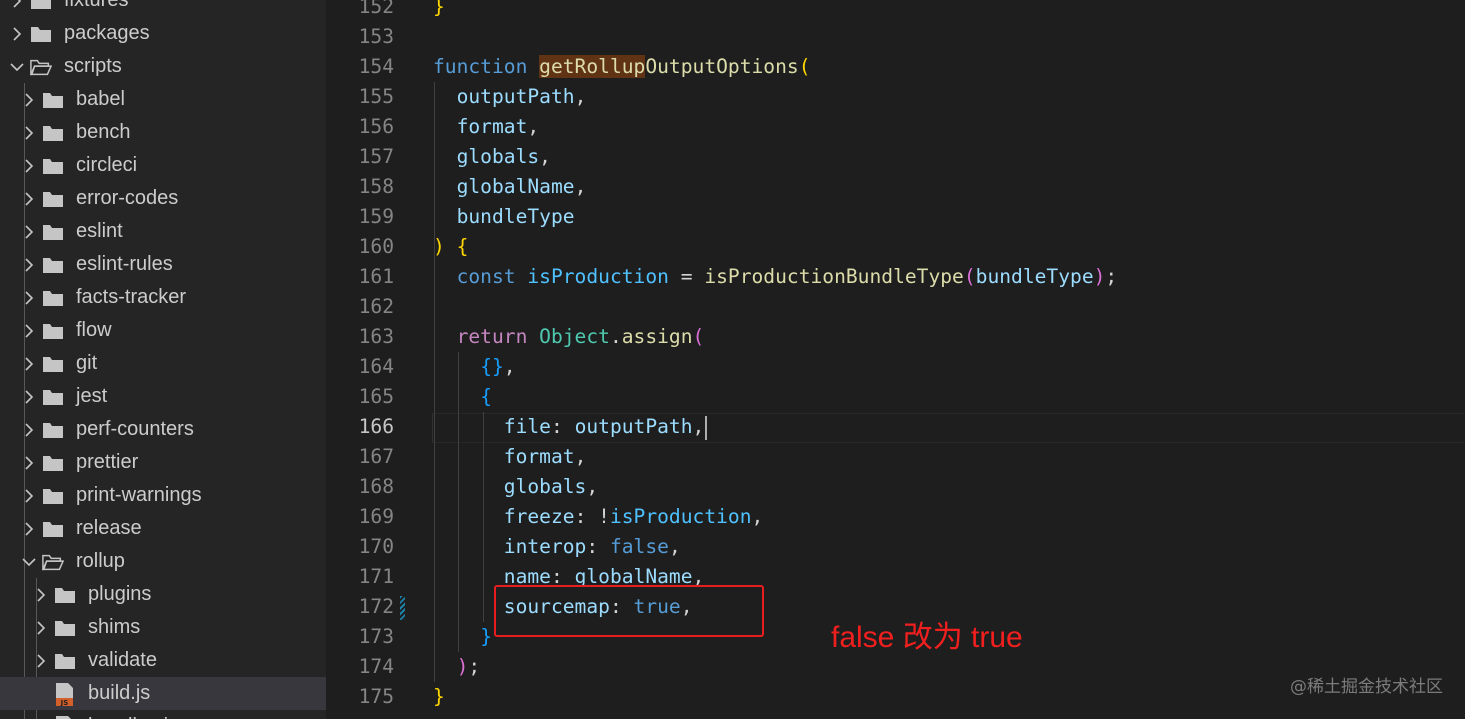 This screenshot has width=1465, height=719. What do you see at coordinates (163, 330) in the screenshot?
I see `tree-item-flow: flow` at bounding box center [163, 330].